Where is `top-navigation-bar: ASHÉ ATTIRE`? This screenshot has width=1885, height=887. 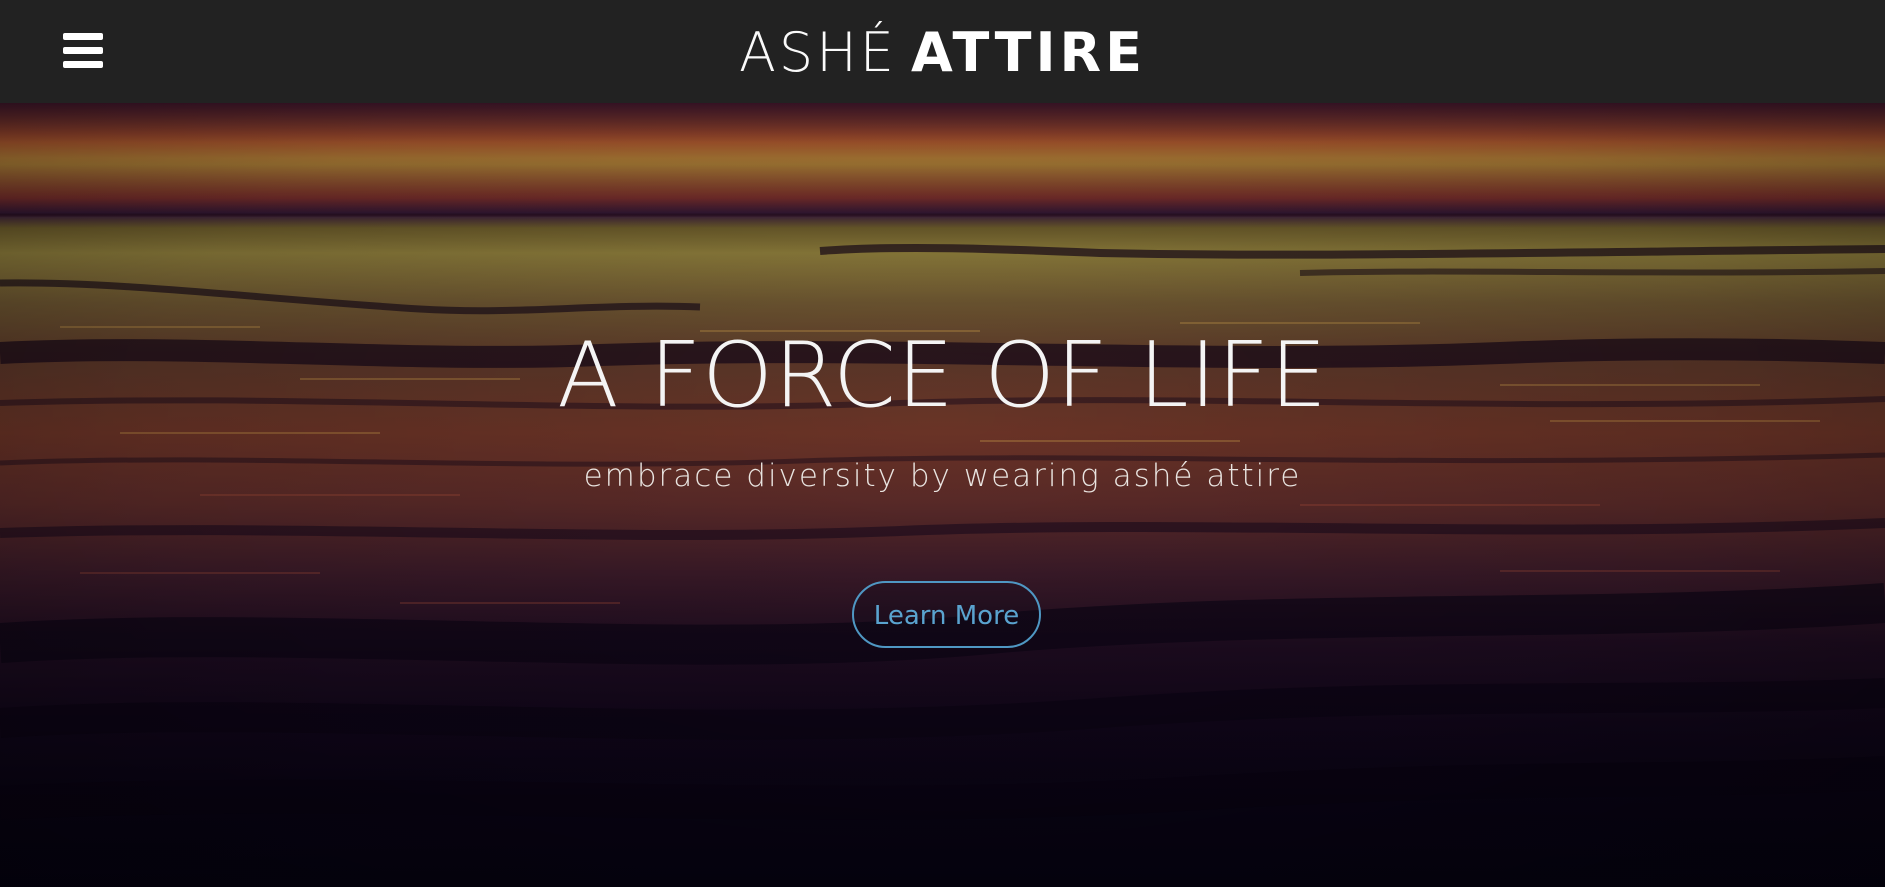 top-navigation-bar: ASHÉ ATTIRE is located at coordinates (942, 51).